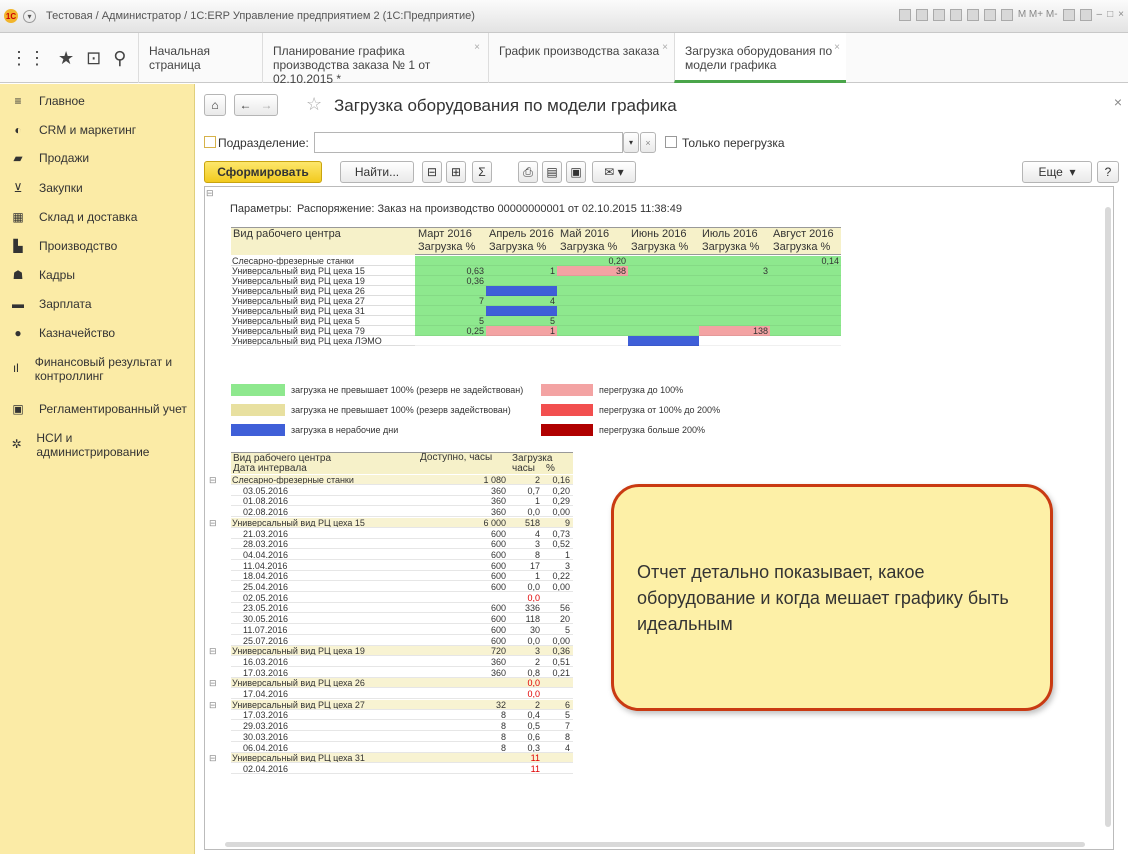 Image resolution: width=1128 pixels, height=854 pixels. What do you see at coordinates (450, 271) in the screenshot?
I see `matrix-cell: 0,63` at bounding box center [450, 271].